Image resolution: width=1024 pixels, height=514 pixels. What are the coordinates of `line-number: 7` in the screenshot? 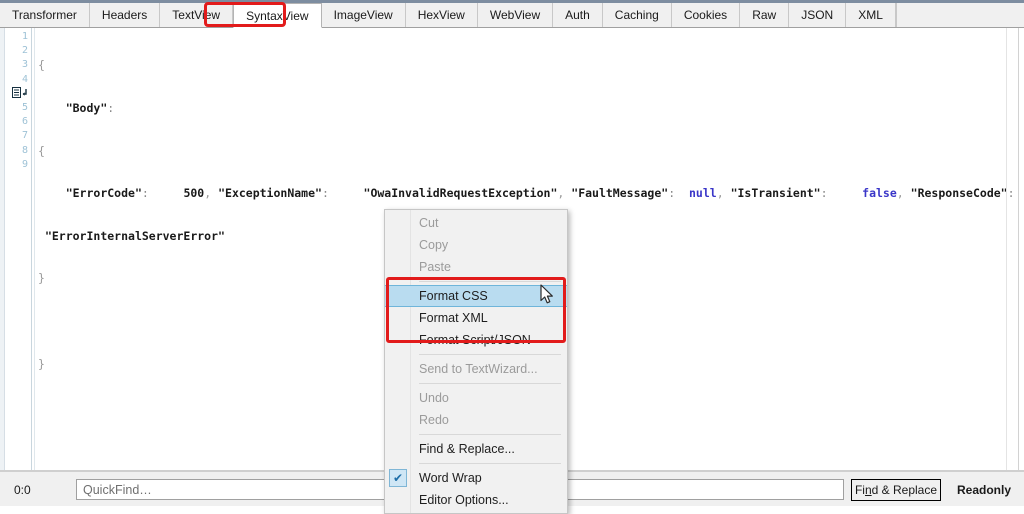 It's located at (24, 136).